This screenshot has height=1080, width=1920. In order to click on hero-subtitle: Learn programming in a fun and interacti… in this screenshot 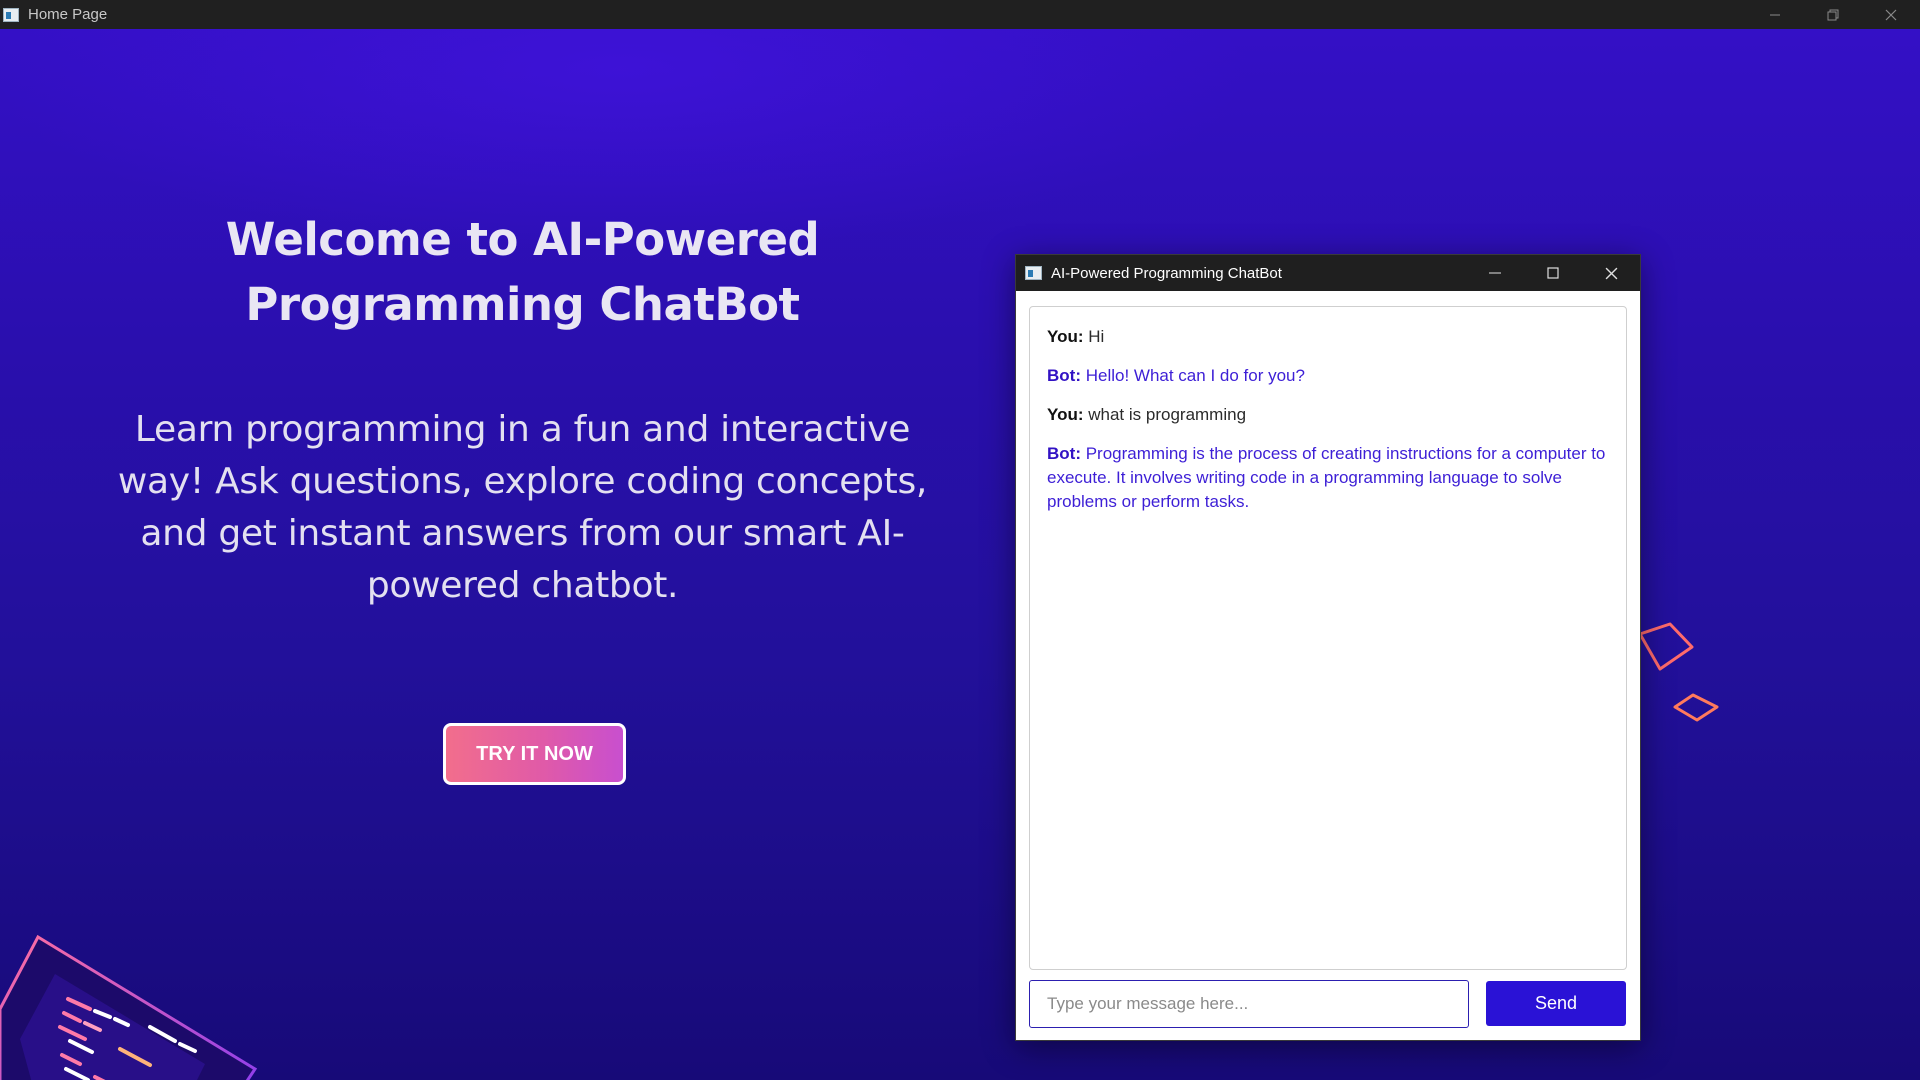, I will do `click(522, 507)`.